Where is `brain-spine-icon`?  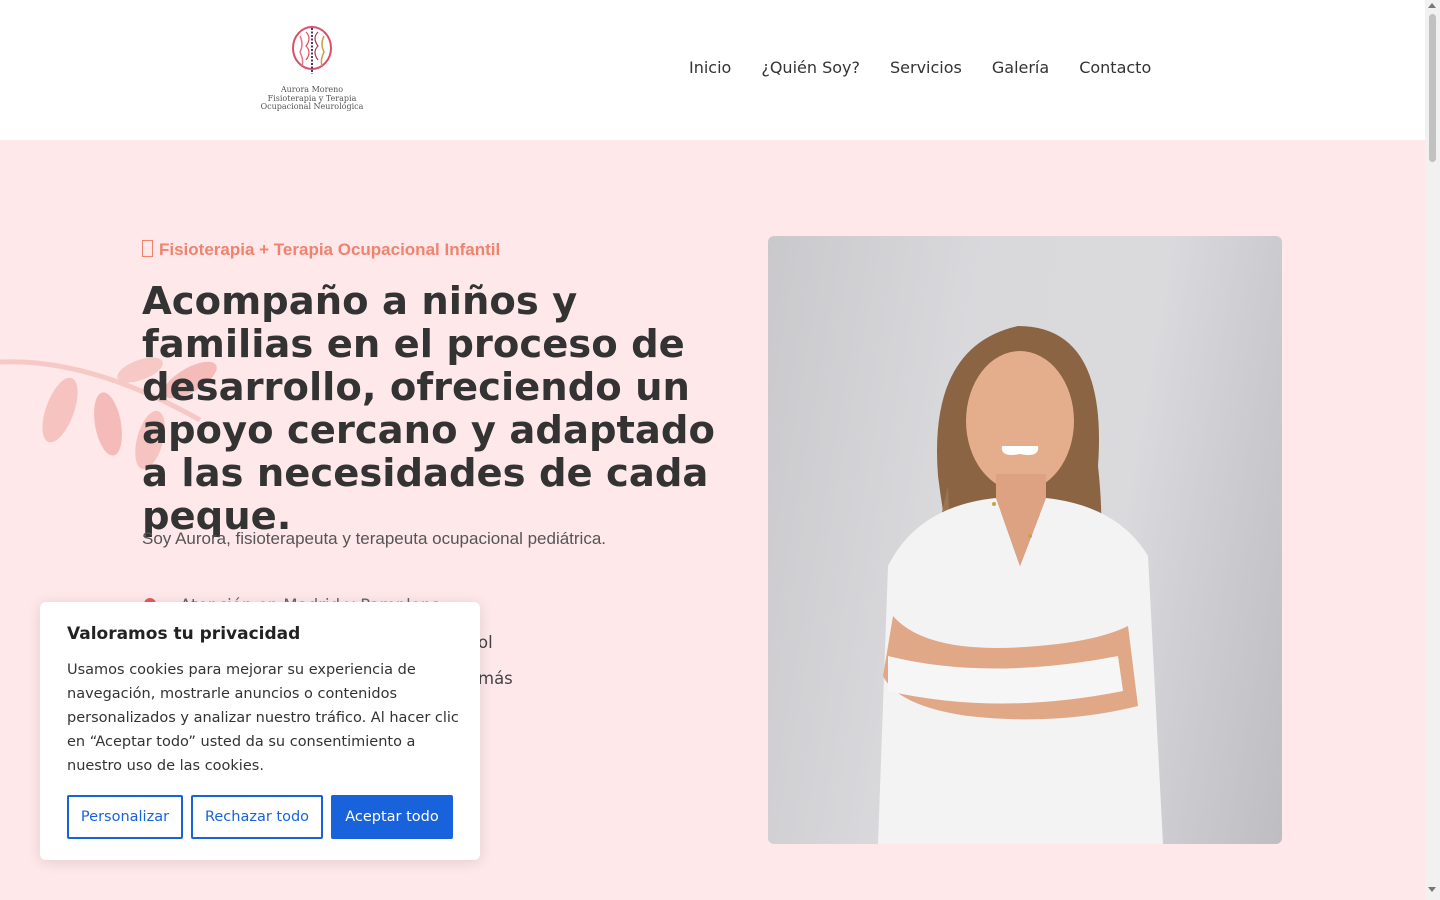
brain-spine-icon is located at coordinates (312, 50).